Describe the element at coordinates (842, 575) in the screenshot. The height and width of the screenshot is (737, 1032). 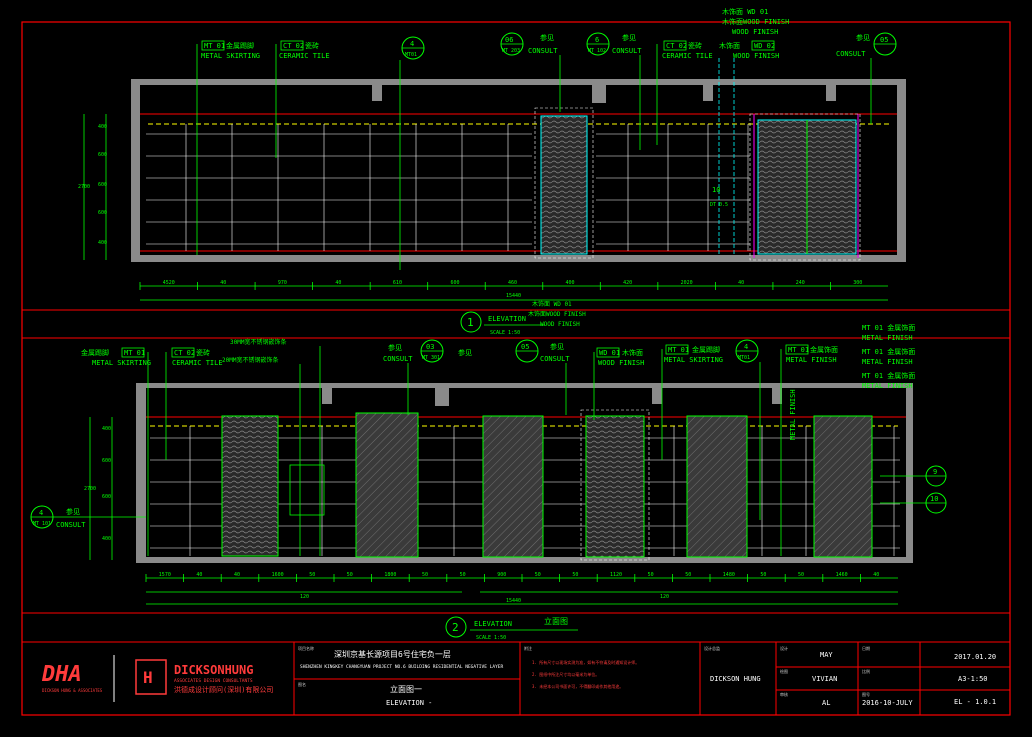
I see `dimension-label: 1460` at that location.